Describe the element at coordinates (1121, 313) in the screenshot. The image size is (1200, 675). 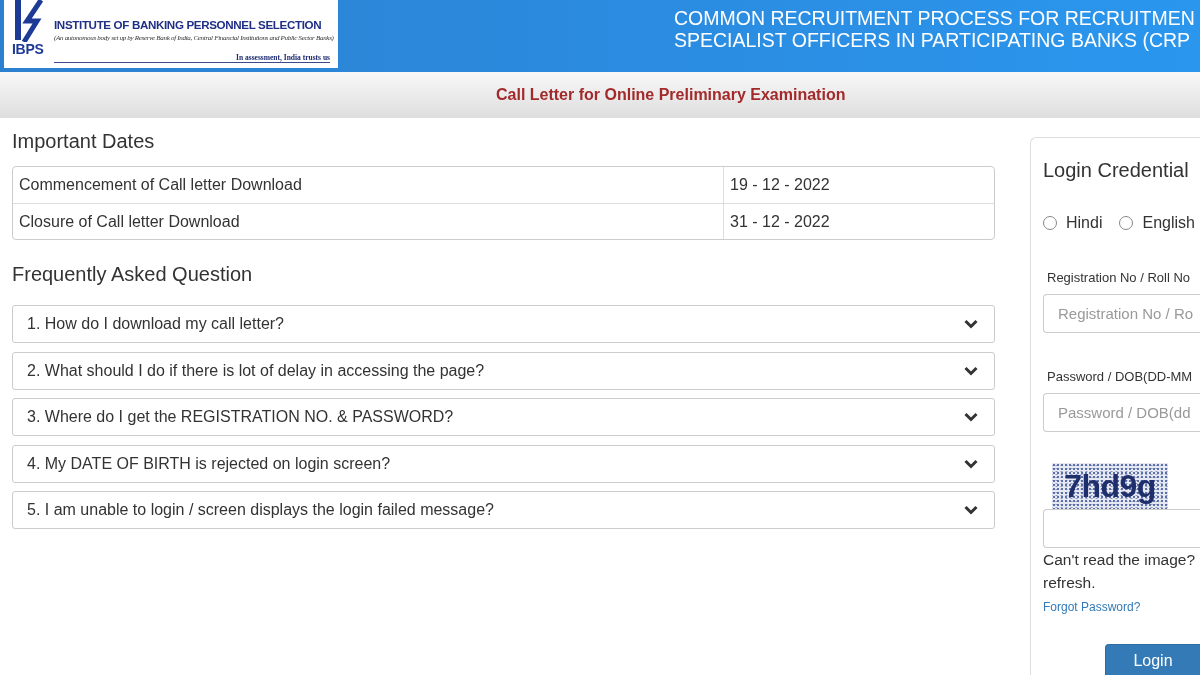
I see `input-field: Registration No / Ro` at that location.